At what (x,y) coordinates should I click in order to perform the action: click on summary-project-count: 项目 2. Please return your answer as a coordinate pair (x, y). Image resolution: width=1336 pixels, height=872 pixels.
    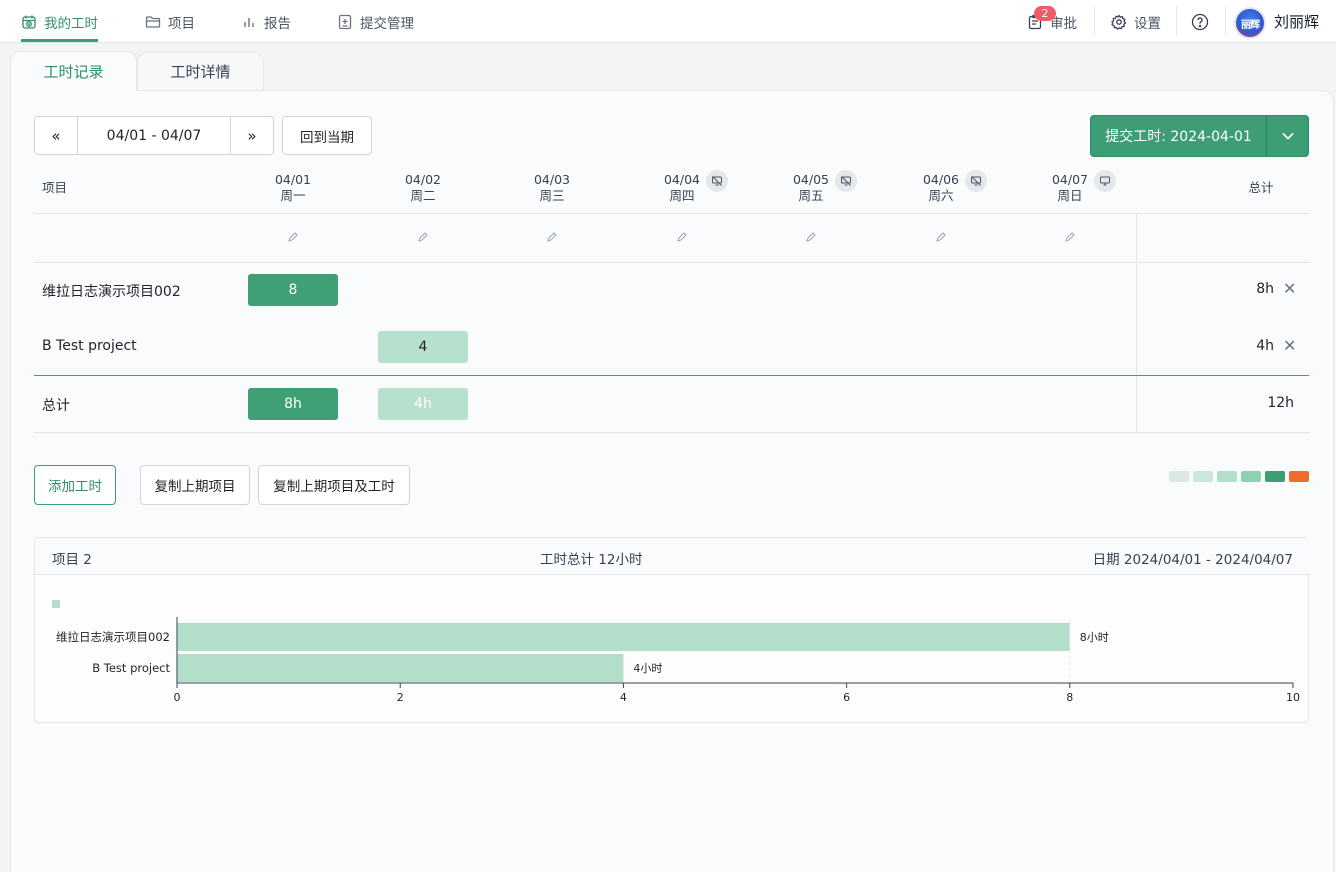
    Looking at the image, I should click on (72, 560).